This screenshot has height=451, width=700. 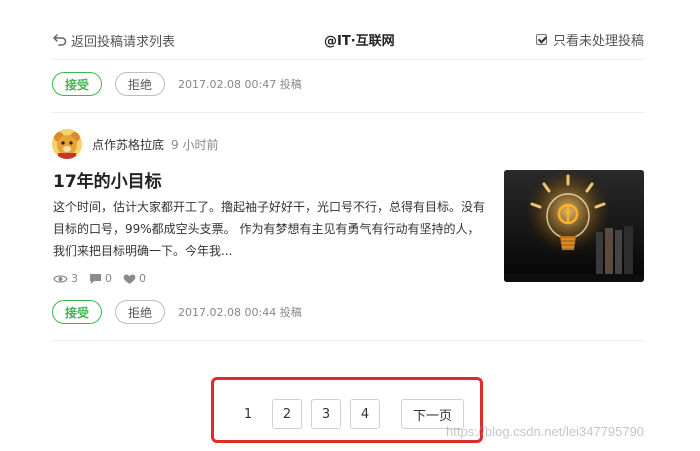 I want to click on submission-actions: 接受 拒绝 2017.02.08 00:47 投稿, so click(x=177, y=84).